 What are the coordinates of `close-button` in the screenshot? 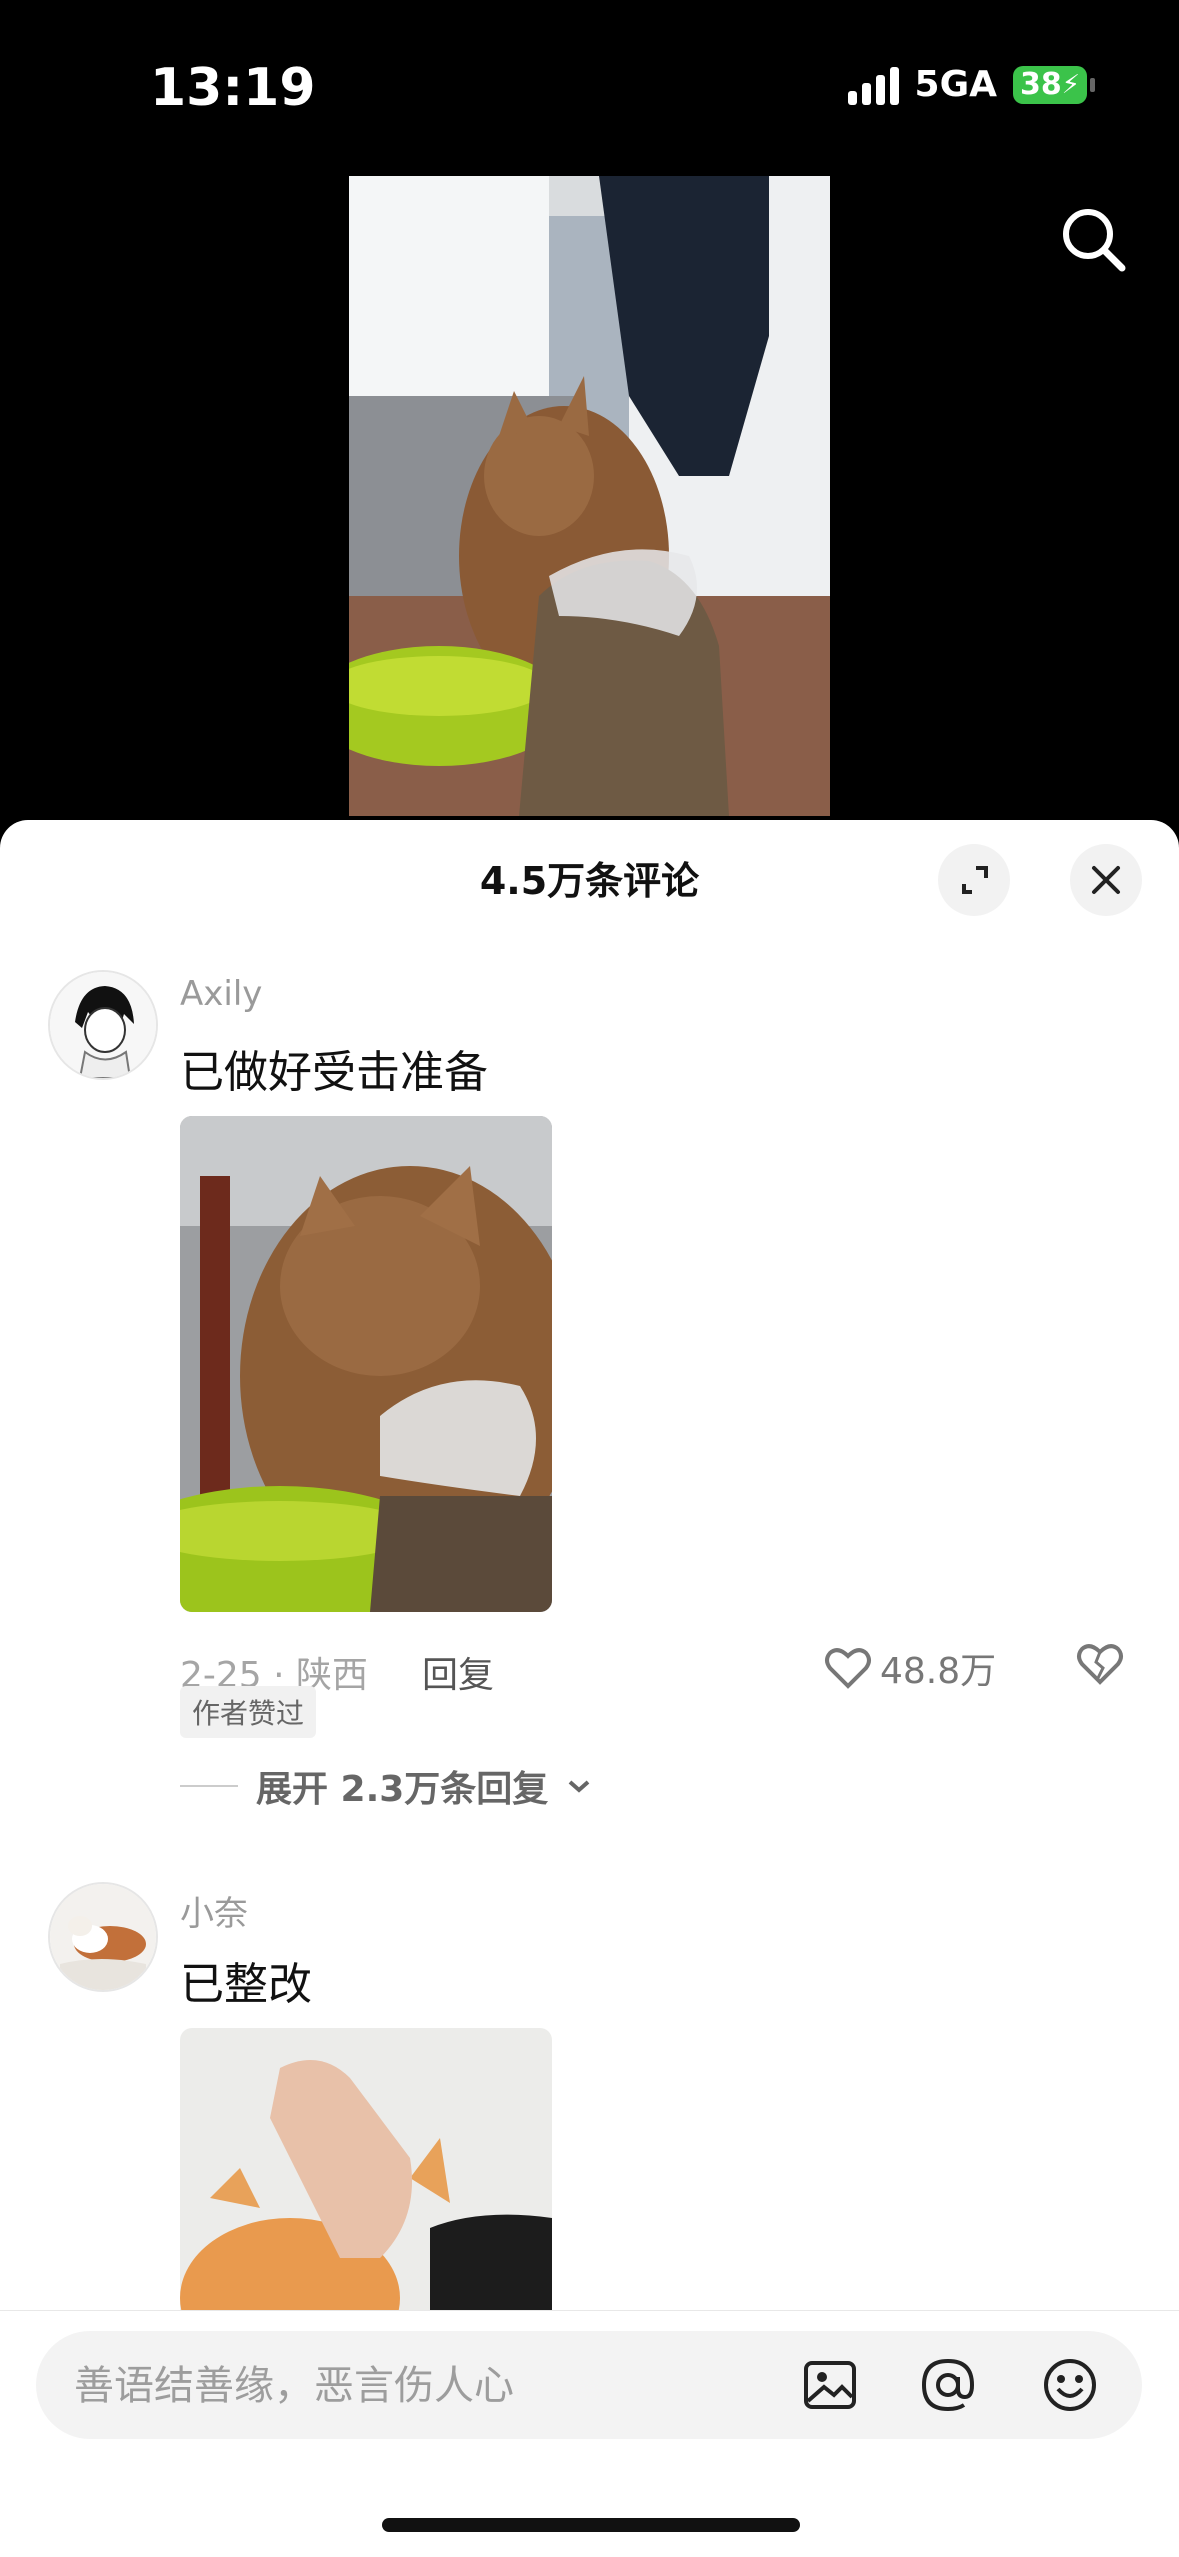 It's located at (1106, 880).